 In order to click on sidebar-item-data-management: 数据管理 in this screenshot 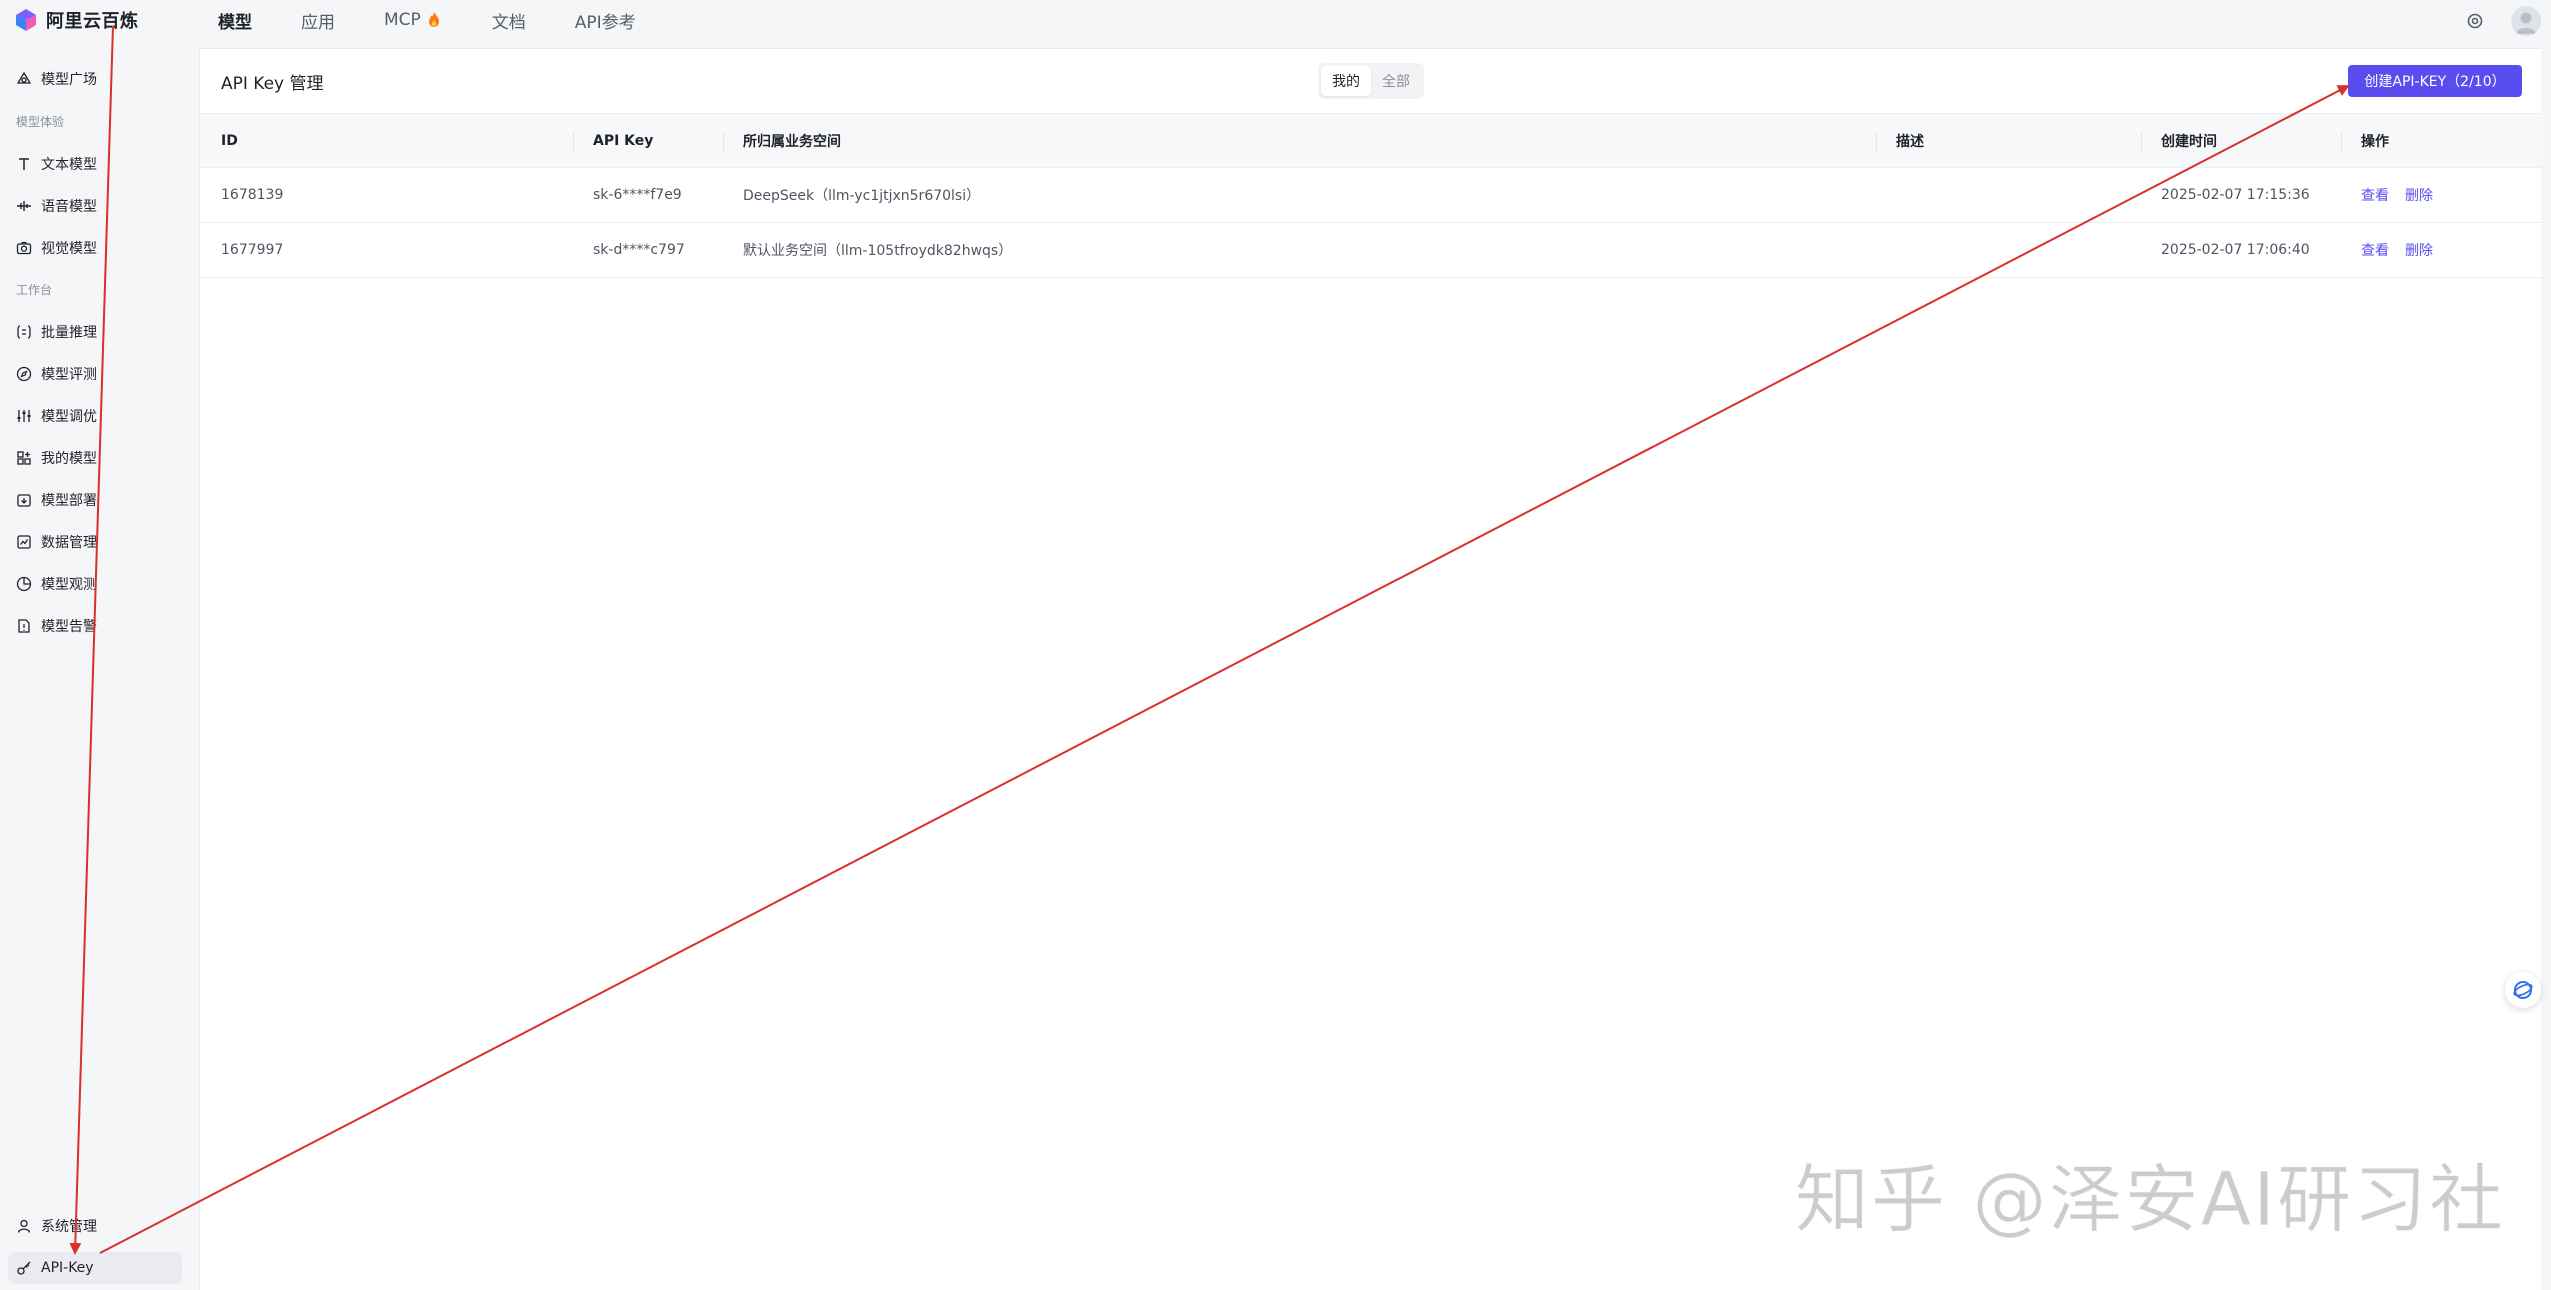, I will do `click(95, 542)`.